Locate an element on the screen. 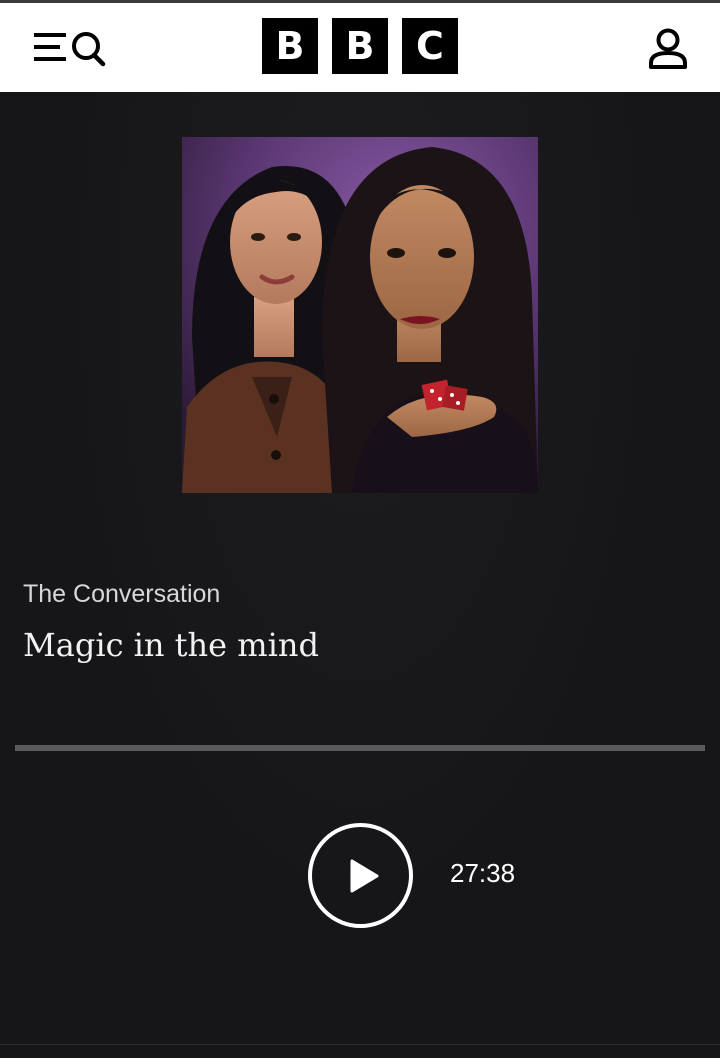 This screenshot has height=1058, width=720. account-button is located at coordinates (668, 49).